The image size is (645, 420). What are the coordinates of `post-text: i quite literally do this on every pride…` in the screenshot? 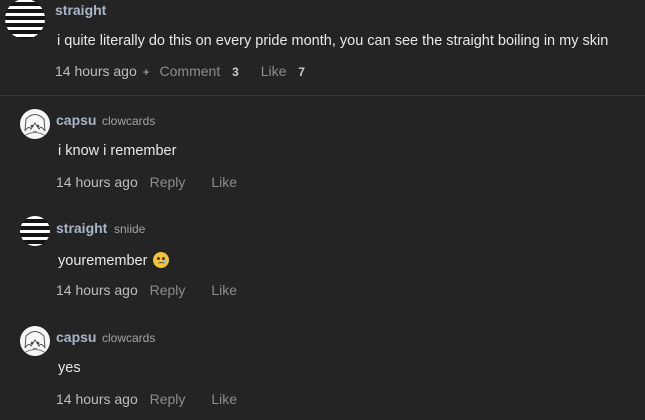 It's located at (333, 41).